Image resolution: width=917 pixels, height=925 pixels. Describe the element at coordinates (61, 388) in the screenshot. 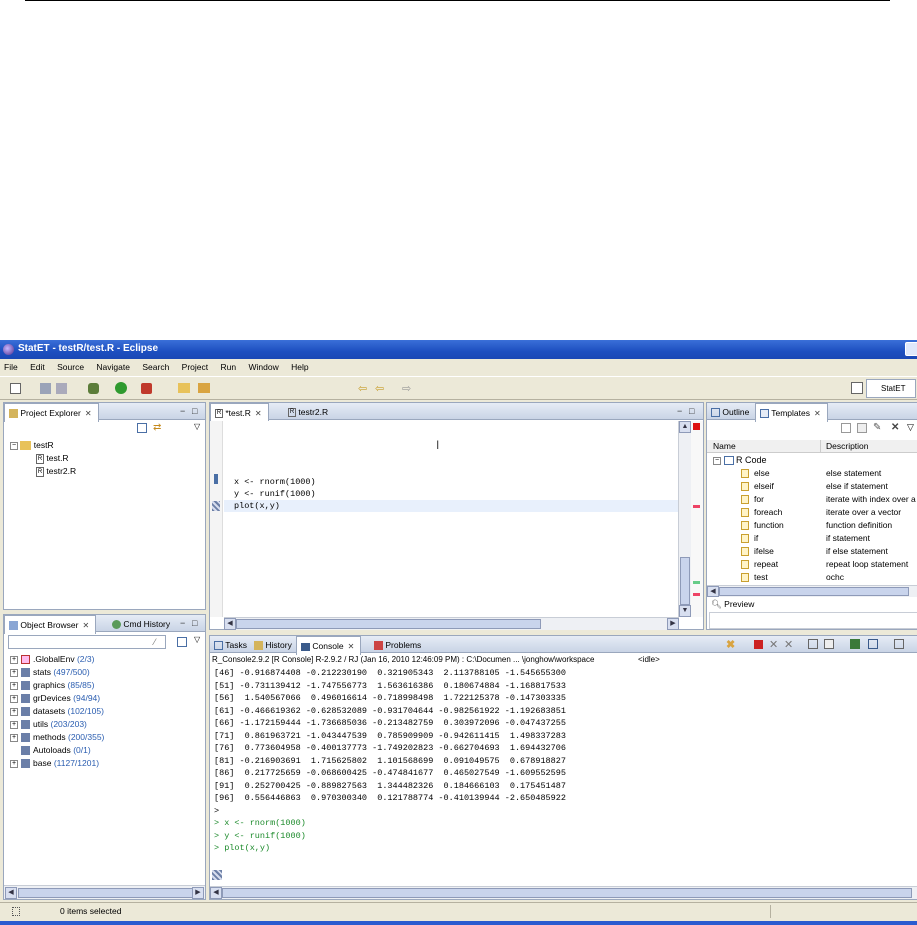

I see `print-icon` at that location.